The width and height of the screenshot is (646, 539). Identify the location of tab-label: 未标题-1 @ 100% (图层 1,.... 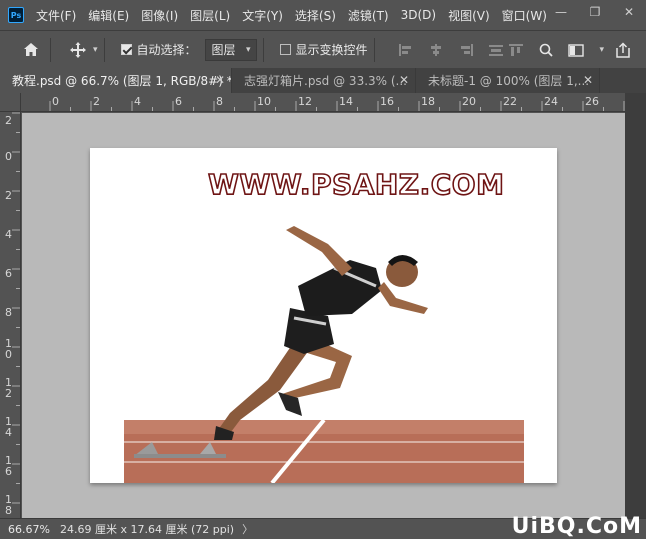
(509, 81).